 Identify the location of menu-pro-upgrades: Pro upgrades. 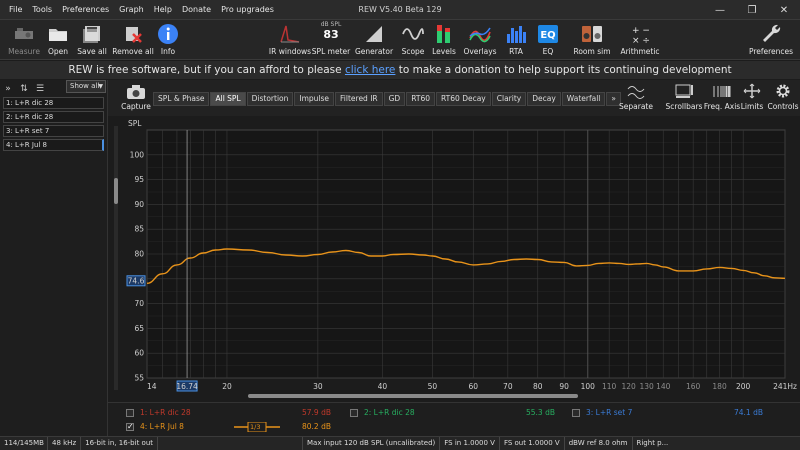
(247, 10).